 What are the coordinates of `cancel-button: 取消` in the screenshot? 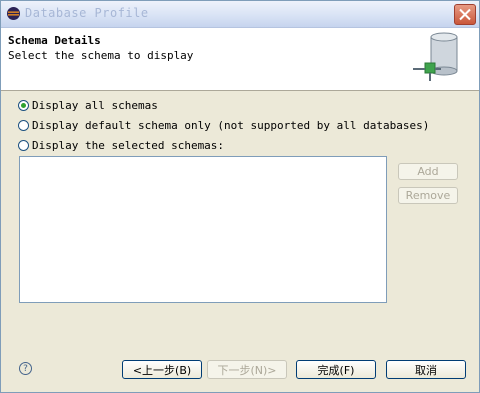 It's located at (426, 369).